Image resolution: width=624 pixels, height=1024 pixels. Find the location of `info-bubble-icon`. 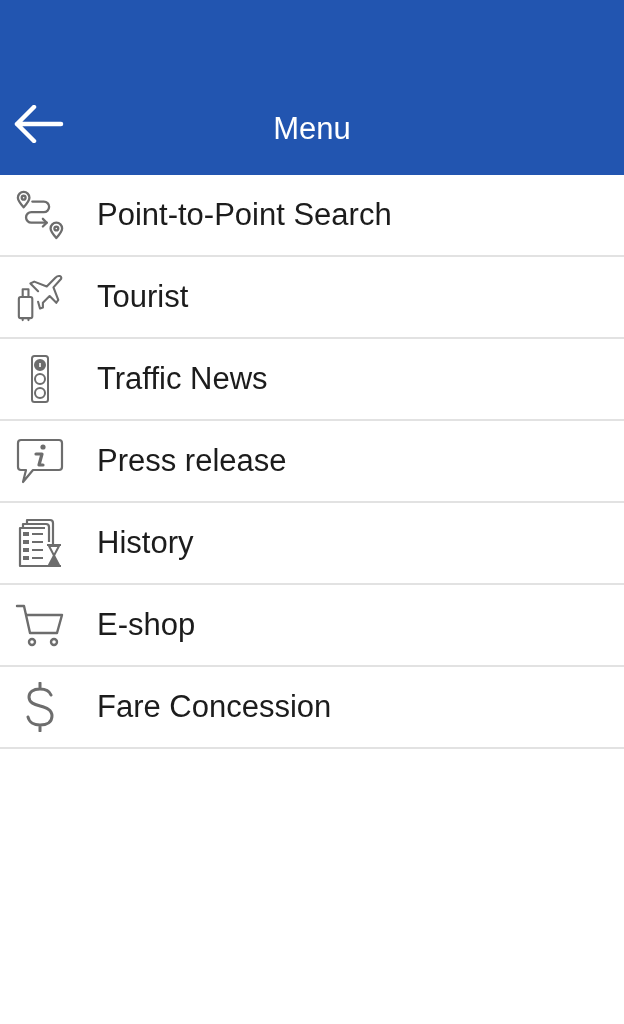

info-bubble-icon is located at coordinates (40, 461).